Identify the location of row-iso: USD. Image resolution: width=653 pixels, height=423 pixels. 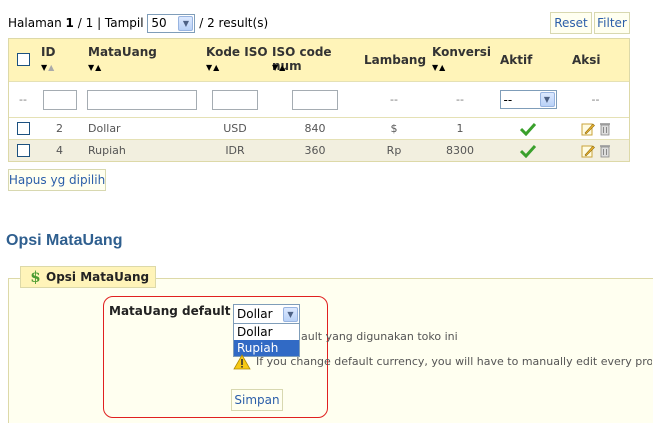
(235, 128).